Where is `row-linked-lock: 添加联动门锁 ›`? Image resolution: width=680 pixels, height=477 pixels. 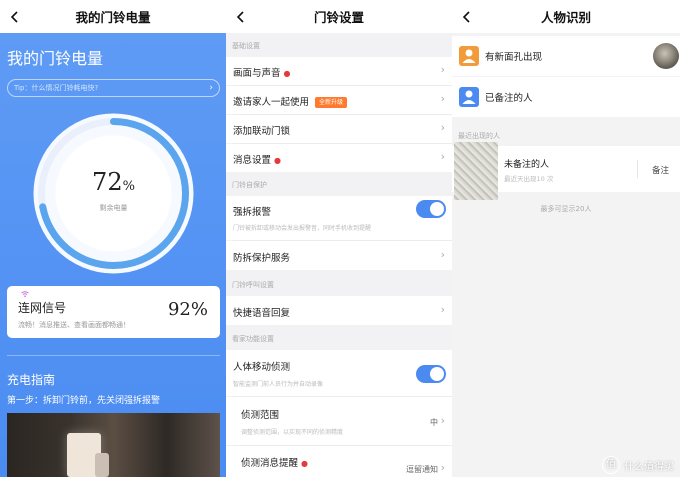
row-linked-lock: 添加联动门锁 › is located at coordinates (339, 129).